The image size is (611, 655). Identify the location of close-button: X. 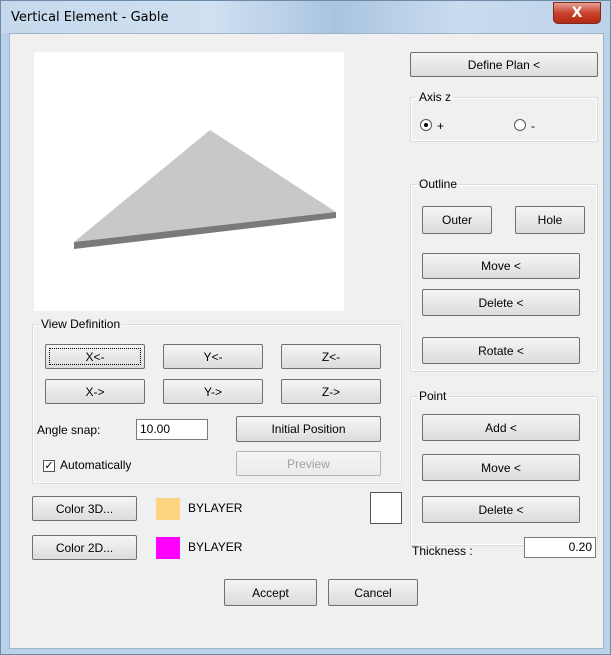
(577, 13).